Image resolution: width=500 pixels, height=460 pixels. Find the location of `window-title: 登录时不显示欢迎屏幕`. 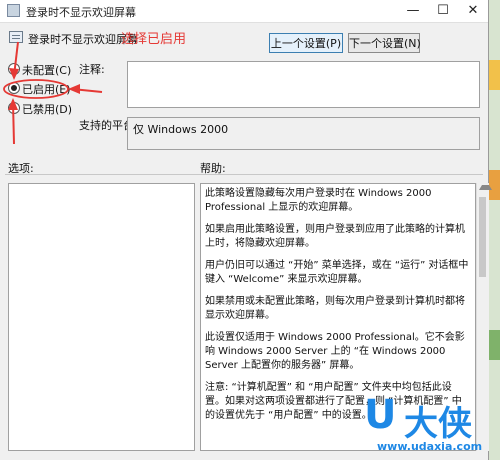

window-title: 登录时不显示欢迎屏幕 is located at coordinates (81, 12).